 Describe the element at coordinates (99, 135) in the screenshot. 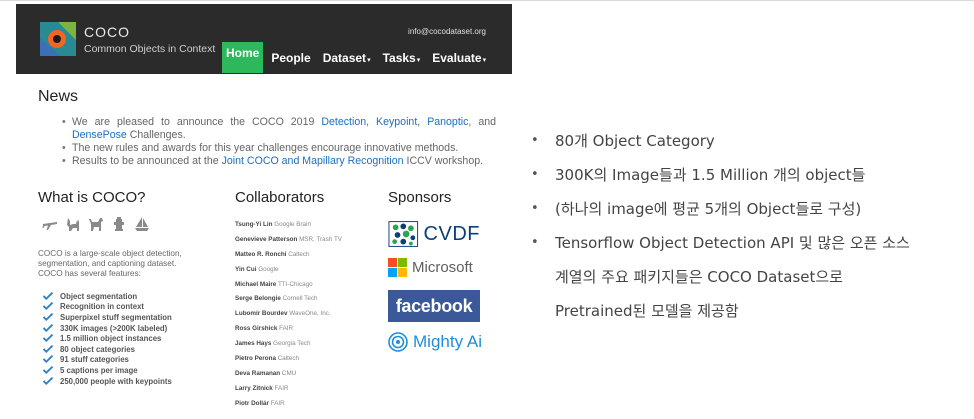

I see `densepose-link: DensePose` at that location.